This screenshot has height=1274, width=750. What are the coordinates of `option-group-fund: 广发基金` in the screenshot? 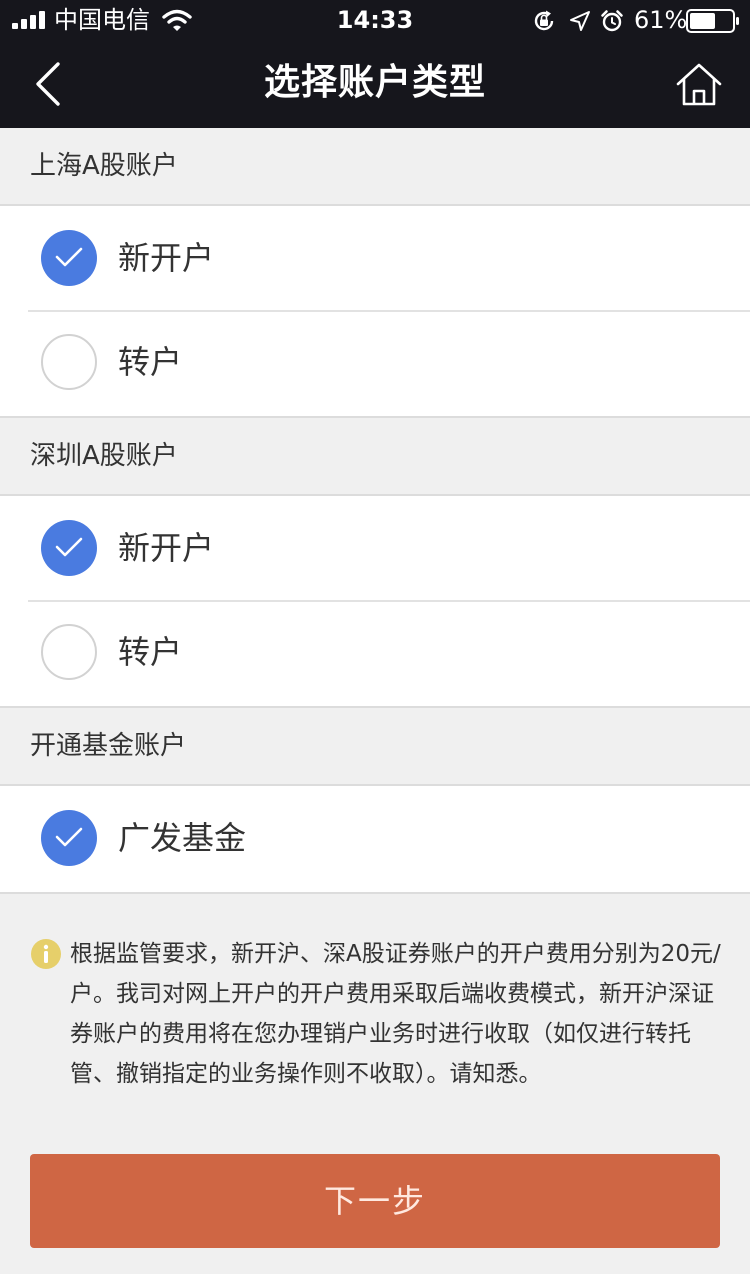 It's located at (375, 840).